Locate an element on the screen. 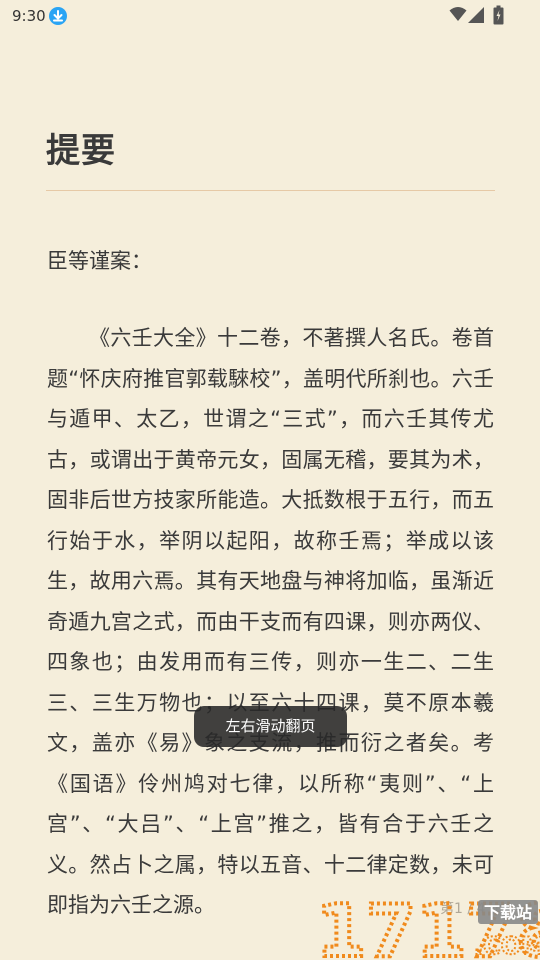 This screenshot has width=540, height=960. swipe-hint-toast: 左右滑动翻页 is located at coordinates (270, 726).